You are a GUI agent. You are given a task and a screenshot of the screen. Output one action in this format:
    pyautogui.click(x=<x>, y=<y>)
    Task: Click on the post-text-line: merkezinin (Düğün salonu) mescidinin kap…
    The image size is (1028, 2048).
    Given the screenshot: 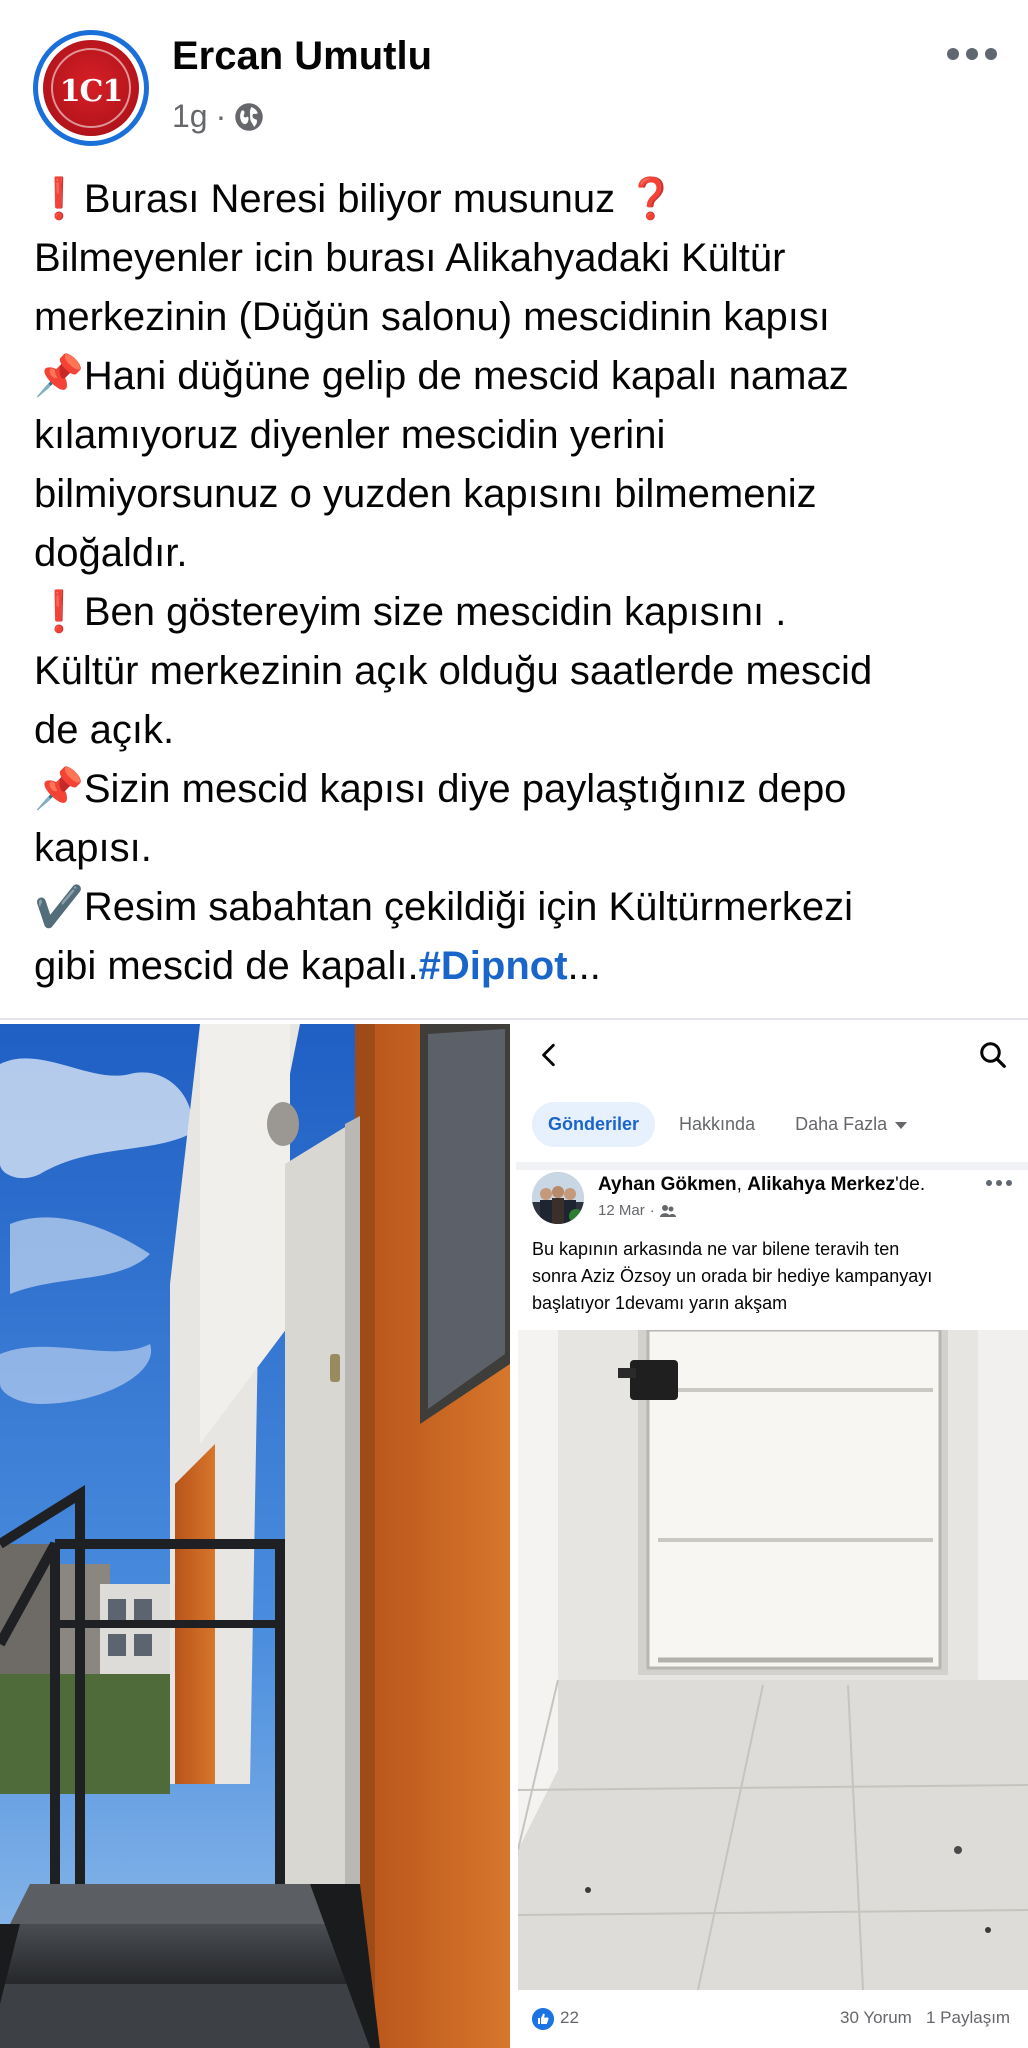 What is the action you would take?
    pyautogui.click(x=432, y=317)
    